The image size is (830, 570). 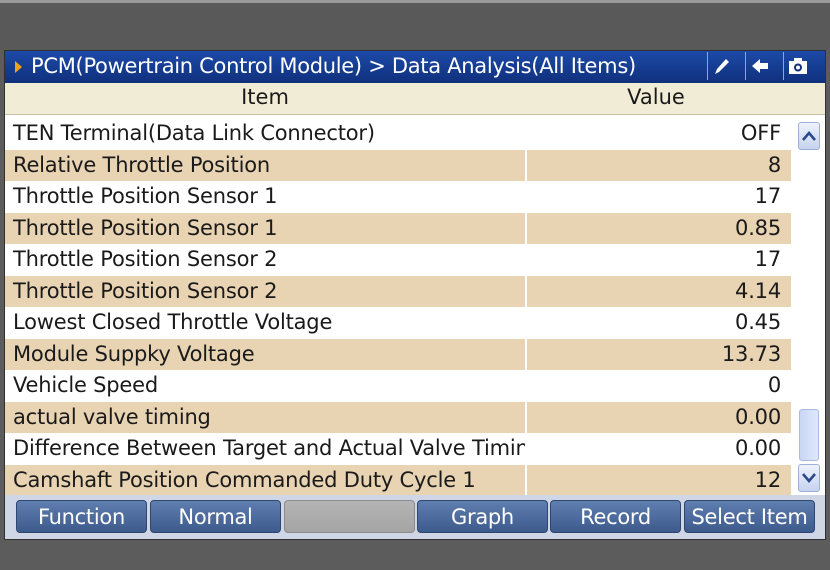 I want to click on title-arrow-icon, so click(x=18, y=67).